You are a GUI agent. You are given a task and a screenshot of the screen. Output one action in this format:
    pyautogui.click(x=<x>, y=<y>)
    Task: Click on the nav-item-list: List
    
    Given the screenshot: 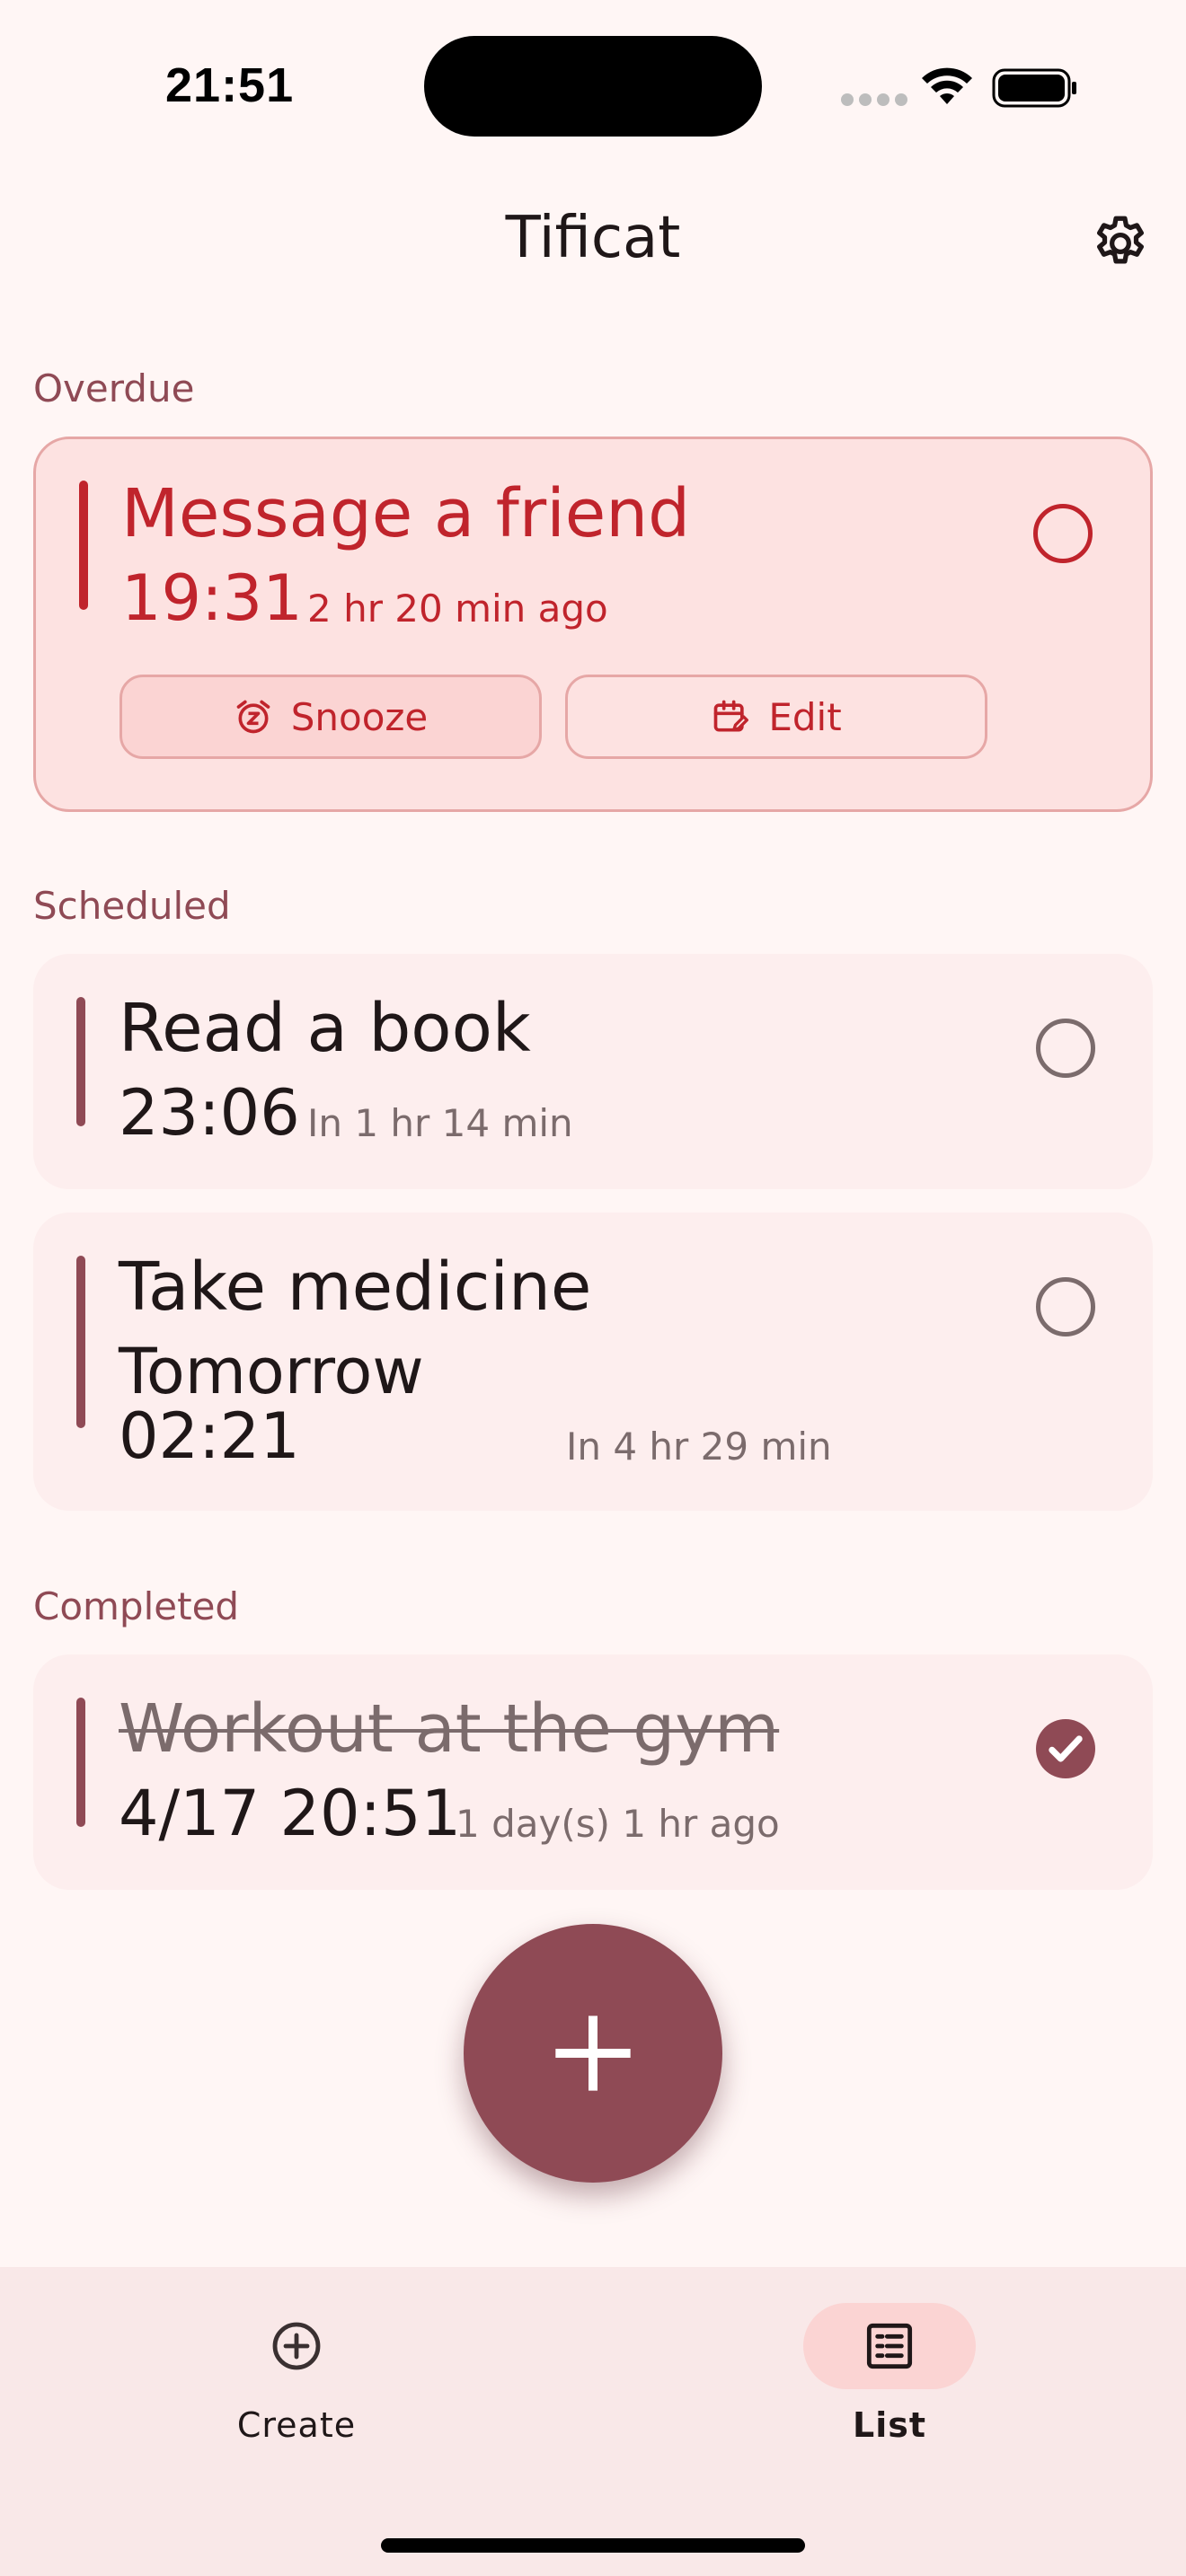 What is the action you would take?
    pyautogui.click(x=889, y=2374)
    